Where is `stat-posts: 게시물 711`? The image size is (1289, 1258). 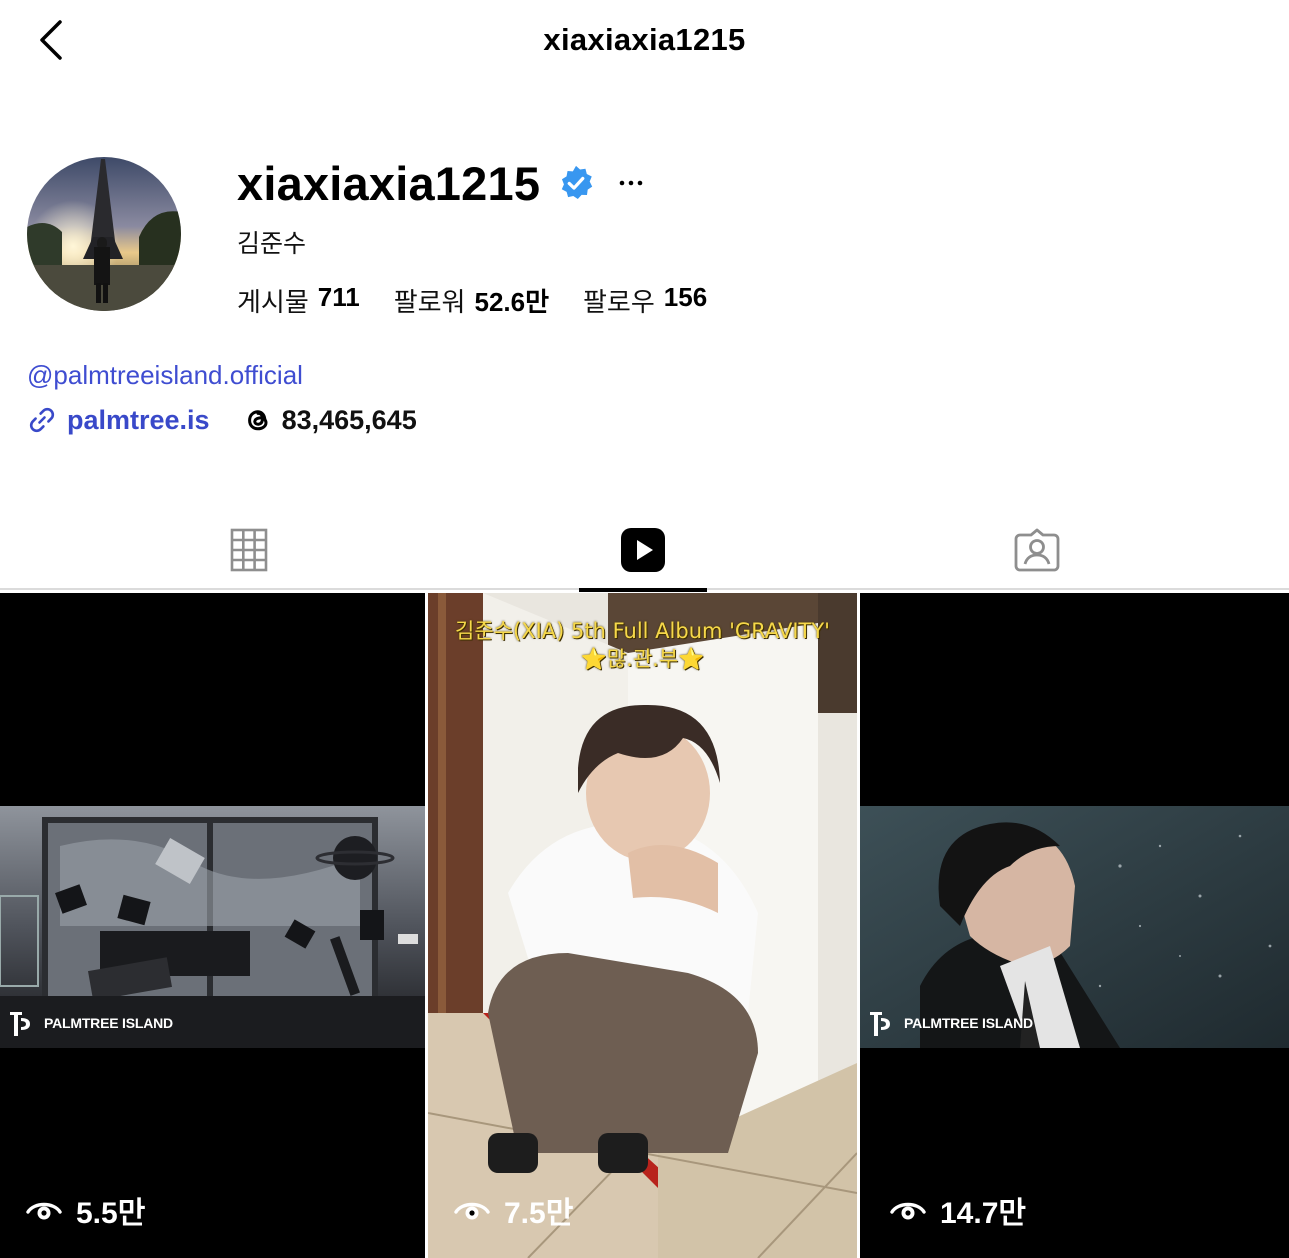
stat-posts: 게시물 711 is located at coordinates (298, 300).